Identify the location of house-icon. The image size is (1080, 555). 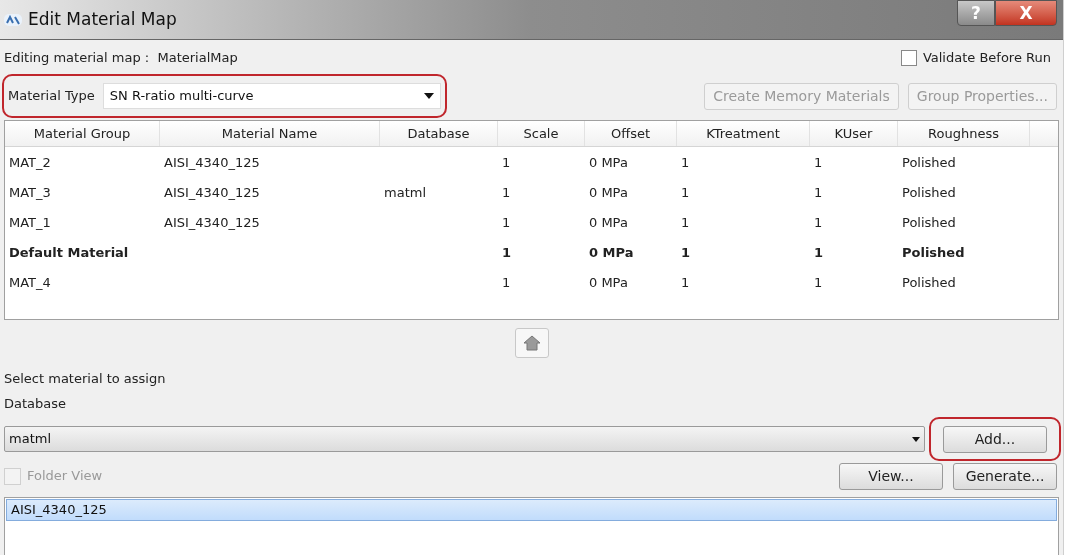
(531, 343).